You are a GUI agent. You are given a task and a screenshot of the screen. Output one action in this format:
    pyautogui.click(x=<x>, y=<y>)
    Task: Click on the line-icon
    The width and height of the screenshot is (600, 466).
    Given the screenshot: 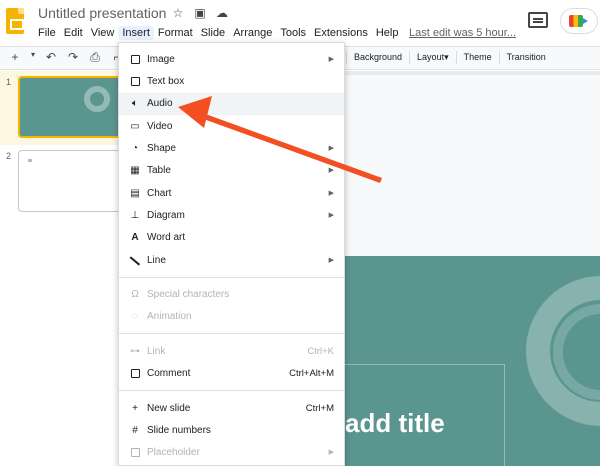 What is the action you would take?
    pyautogui.click(x=135, y=261)
    